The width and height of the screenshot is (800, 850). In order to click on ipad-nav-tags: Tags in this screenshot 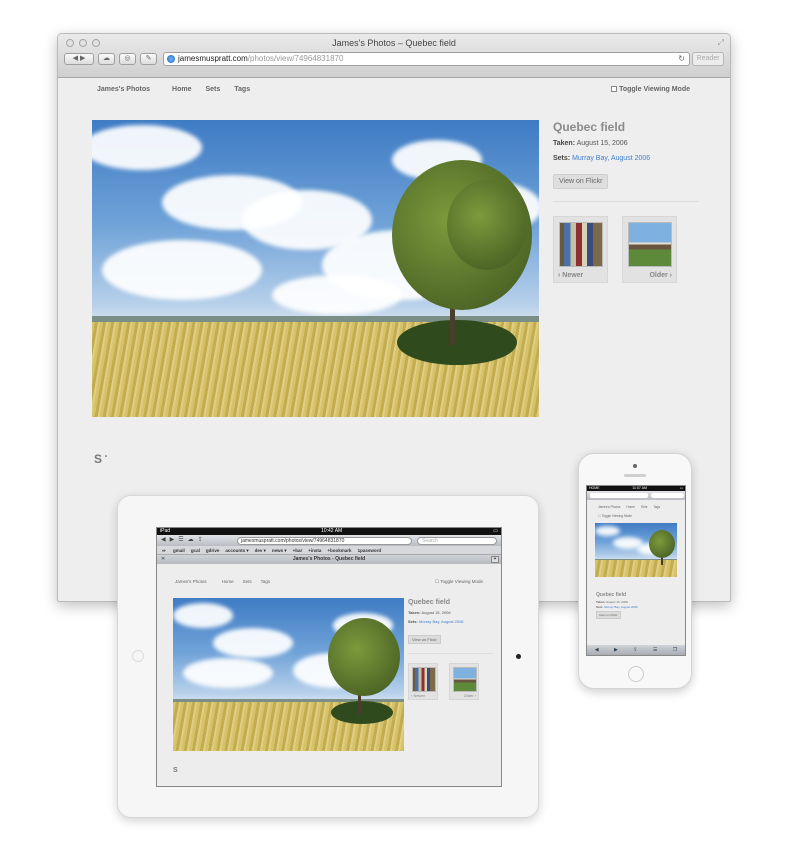, I will do `click(266, 581)`.